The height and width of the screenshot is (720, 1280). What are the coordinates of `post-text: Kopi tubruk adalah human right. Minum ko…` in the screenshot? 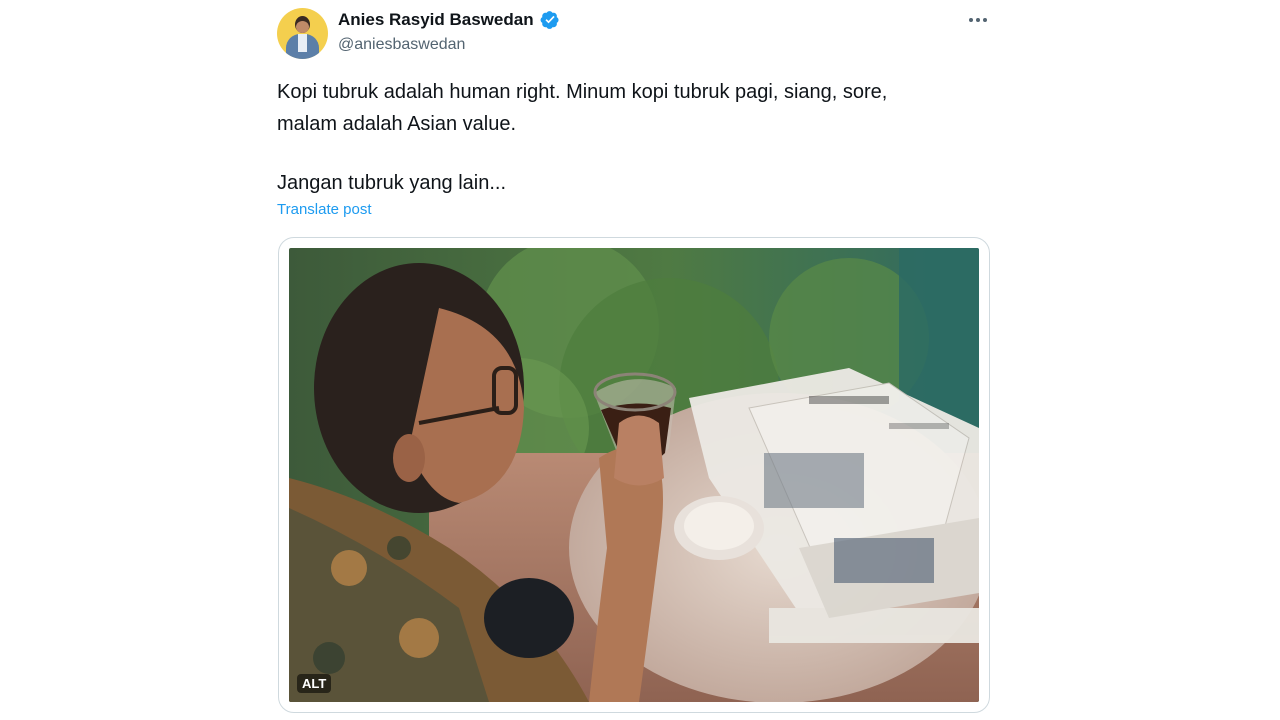 It's located at (627, 137).